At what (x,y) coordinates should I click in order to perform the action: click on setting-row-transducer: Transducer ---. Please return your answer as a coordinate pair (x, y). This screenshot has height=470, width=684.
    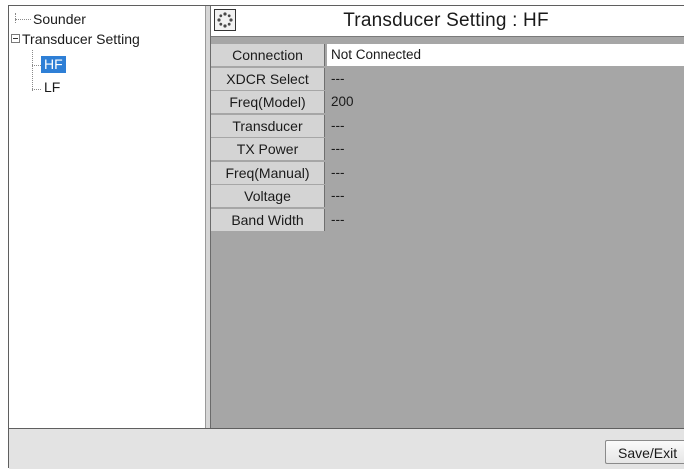
    Looking at the image, I should click on (447, 125).